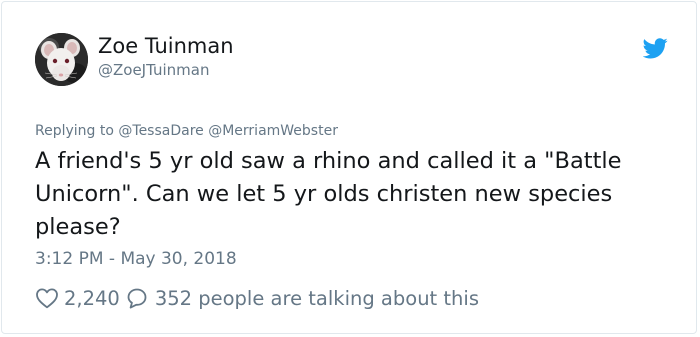 This screenshot has height=337, width=700. Describe the element at coordinates (273, 131) in the screenshot. I see `mention-merriamwebster: @MerriamWebster` at that location.